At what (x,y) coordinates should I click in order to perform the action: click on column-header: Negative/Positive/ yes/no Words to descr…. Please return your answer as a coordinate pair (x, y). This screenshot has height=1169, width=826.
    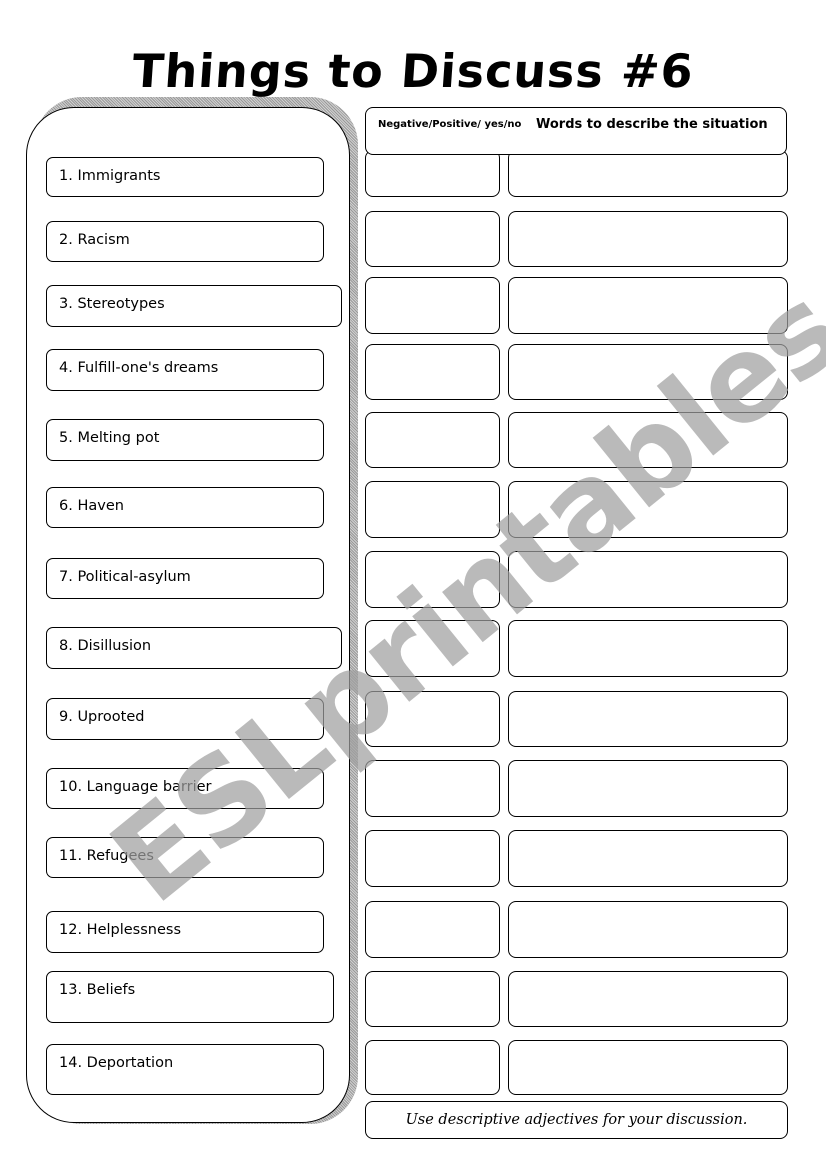
    Looking at the image, I should click on (576, 131).